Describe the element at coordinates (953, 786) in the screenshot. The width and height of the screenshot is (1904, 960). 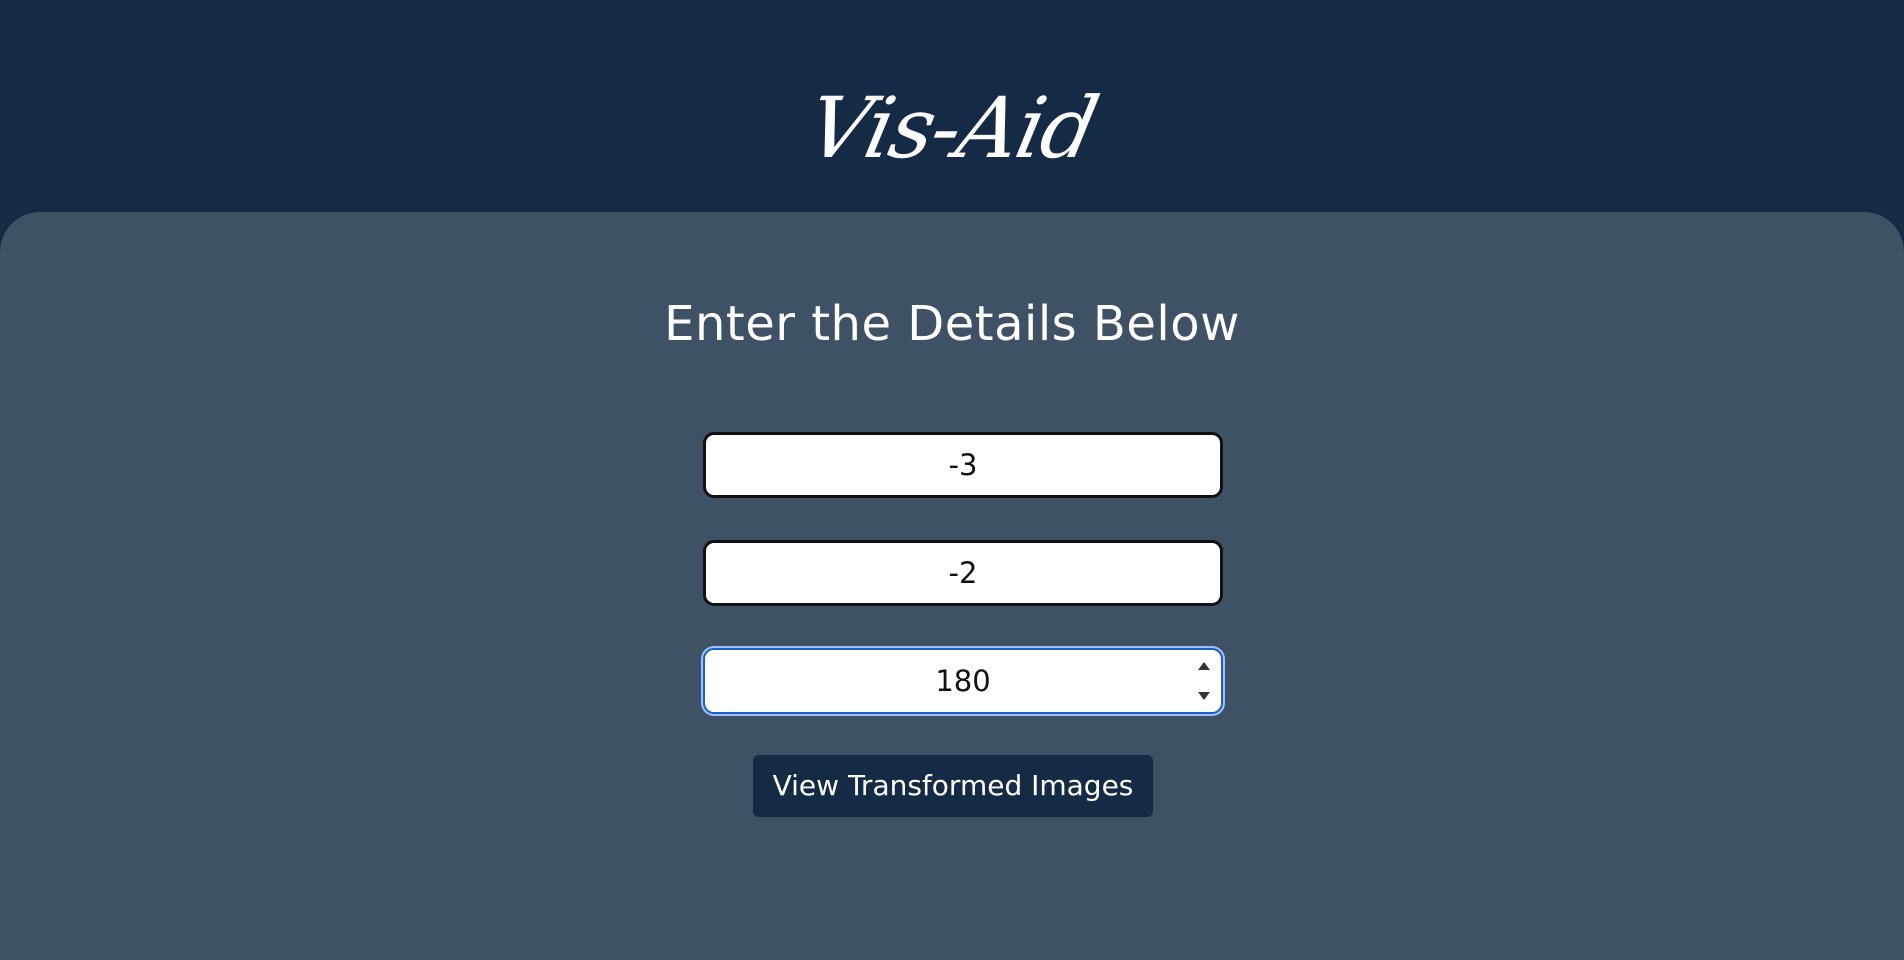
I see `view-transformed-images-button: View Transformed Images` at that location.